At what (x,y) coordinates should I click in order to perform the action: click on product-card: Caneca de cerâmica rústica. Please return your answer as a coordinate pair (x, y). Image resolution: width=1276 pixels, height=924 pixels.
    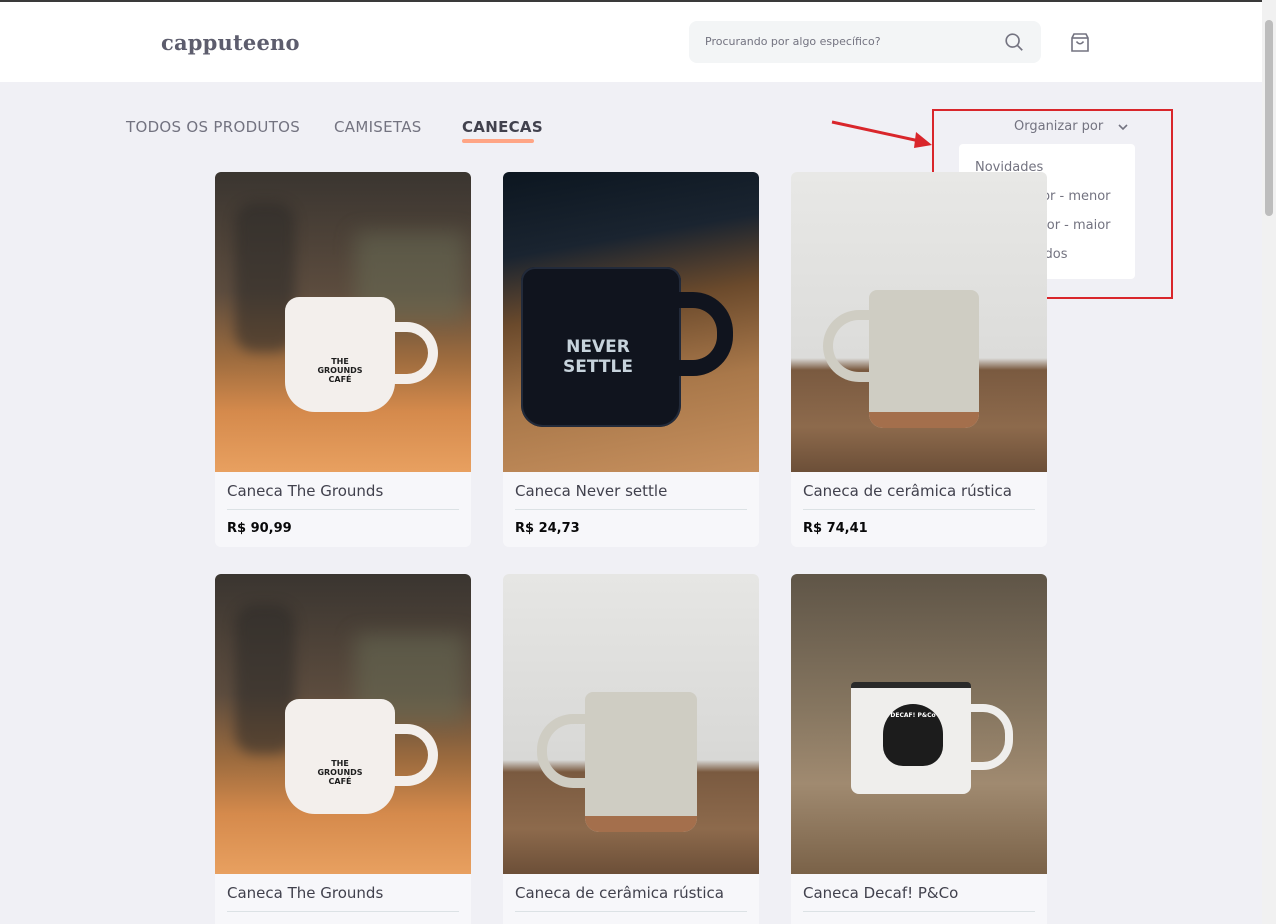
    Looking at the image, I should click on (631, 749).